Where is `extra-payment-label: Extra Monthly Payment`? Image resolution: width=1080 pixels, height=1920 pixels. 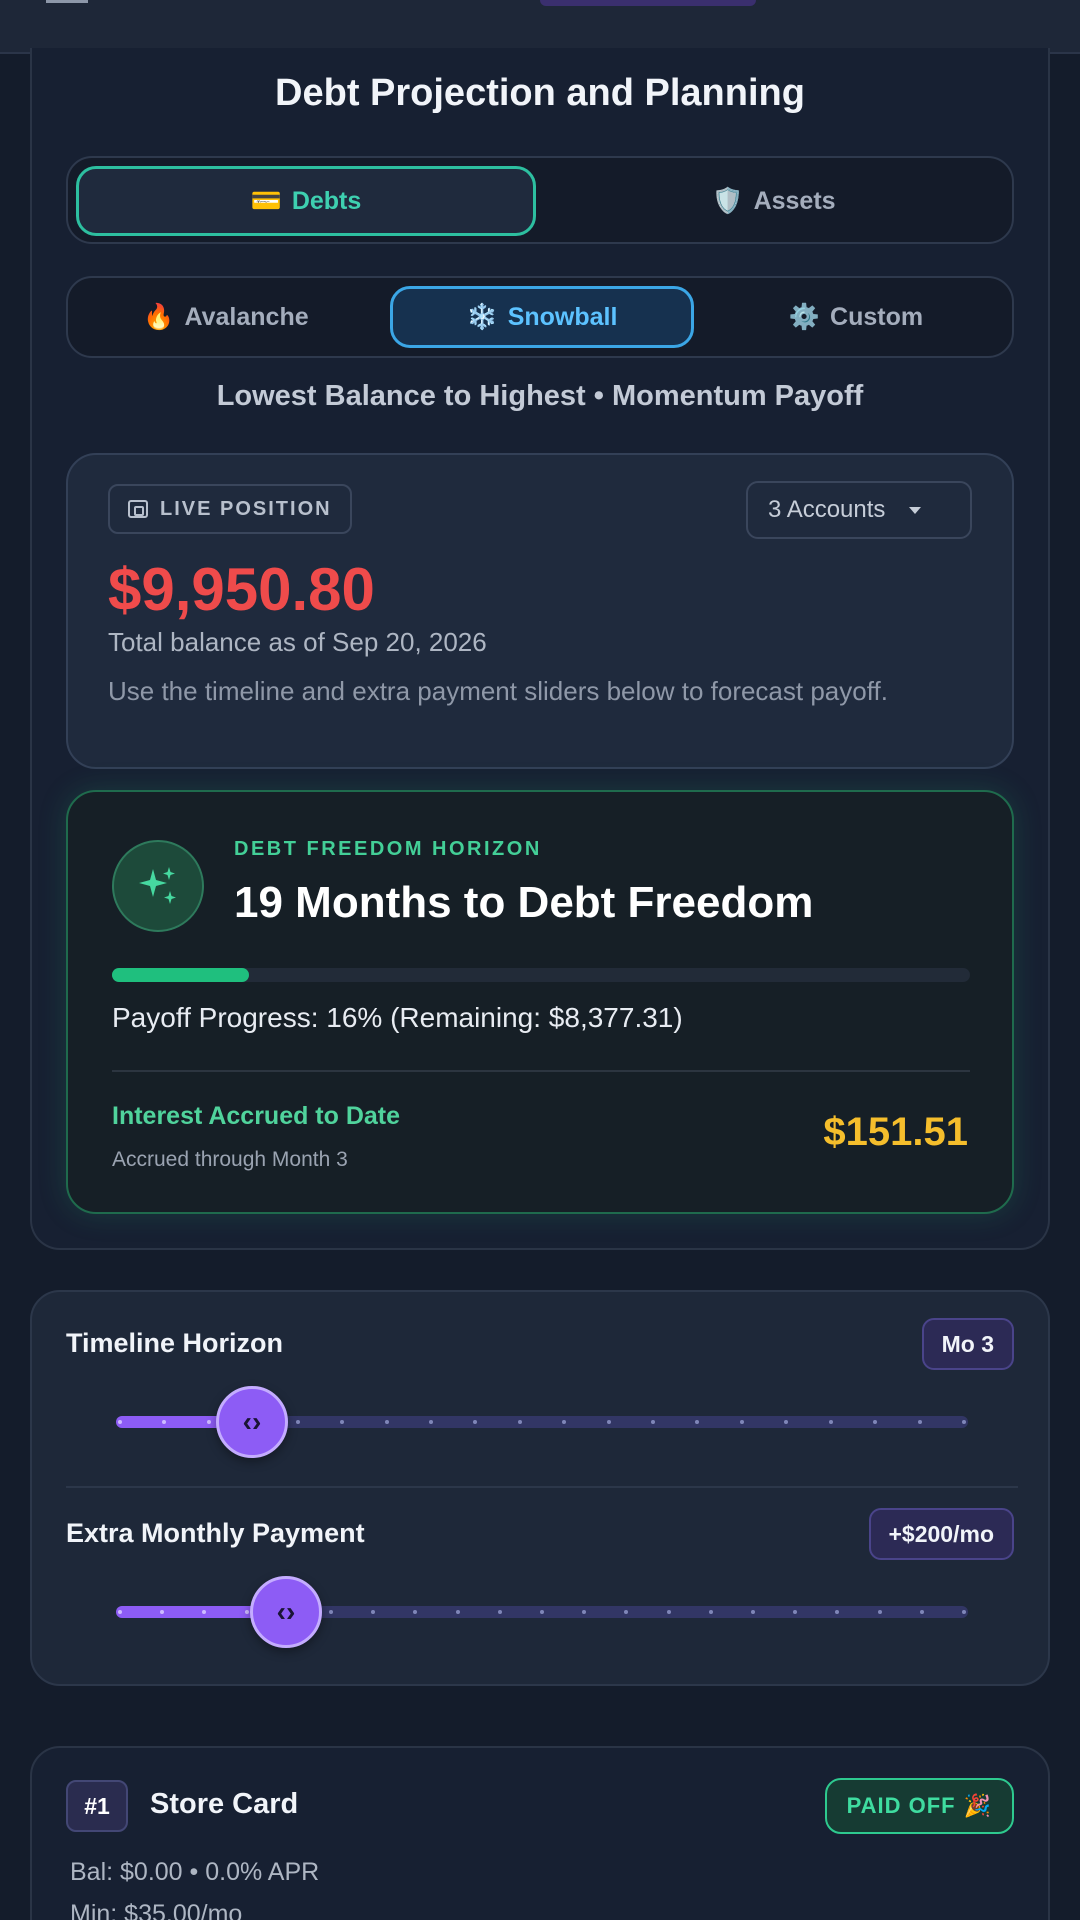
extra-payment-label: Extra Monthly Payment is located at coordinates (215, 1533).